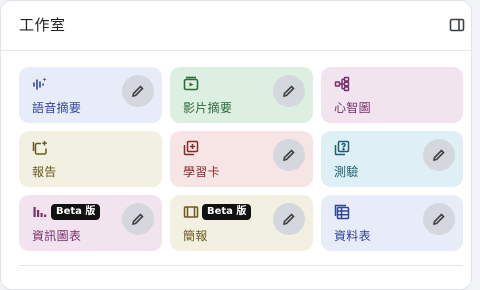  Describe the element at coordinates (44, 172) in the screenshot. I see `tool-card-label: 報告` at that location.